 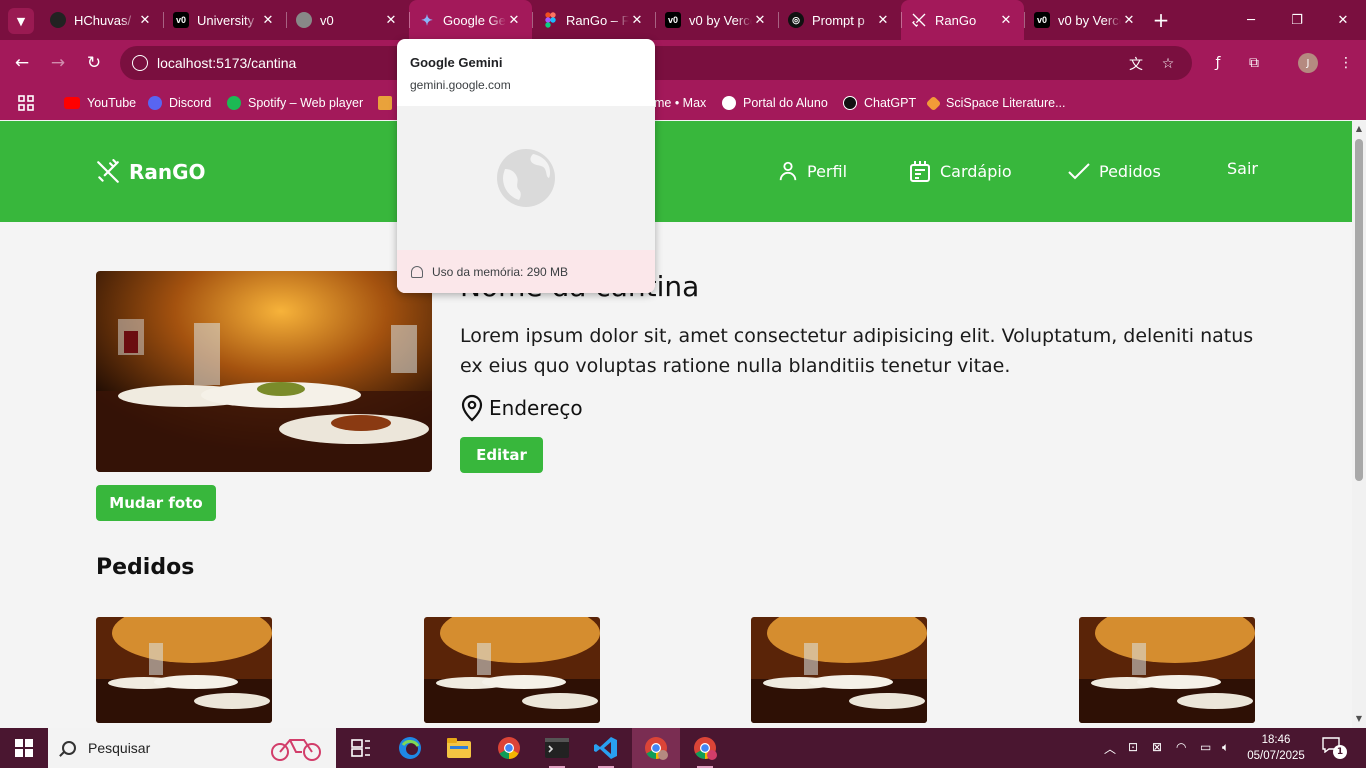 What do you see at coordinates (509, 748) in the screenshot?
I see `chrome-icon` at bounding box center [509, 748].